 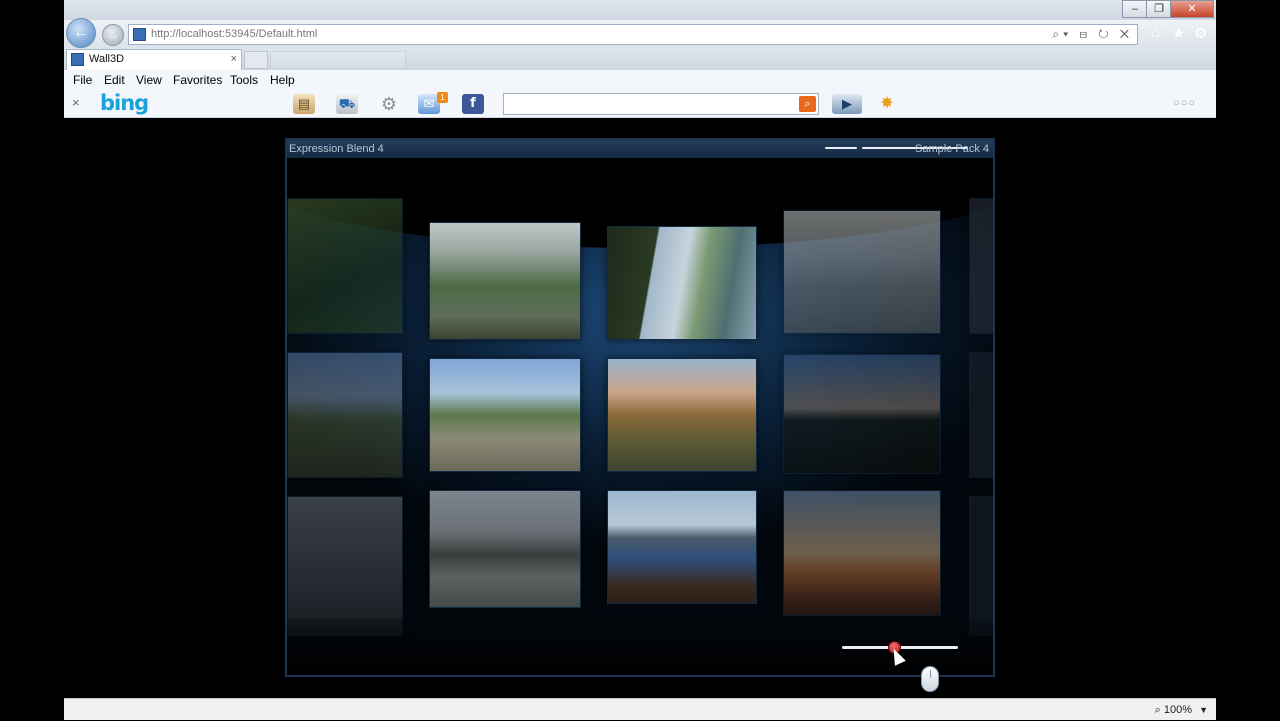 What do you see at coordinates (124, 103) in the screenshot?
I see `bing-logo: bing` at bounding box center [124, 103].